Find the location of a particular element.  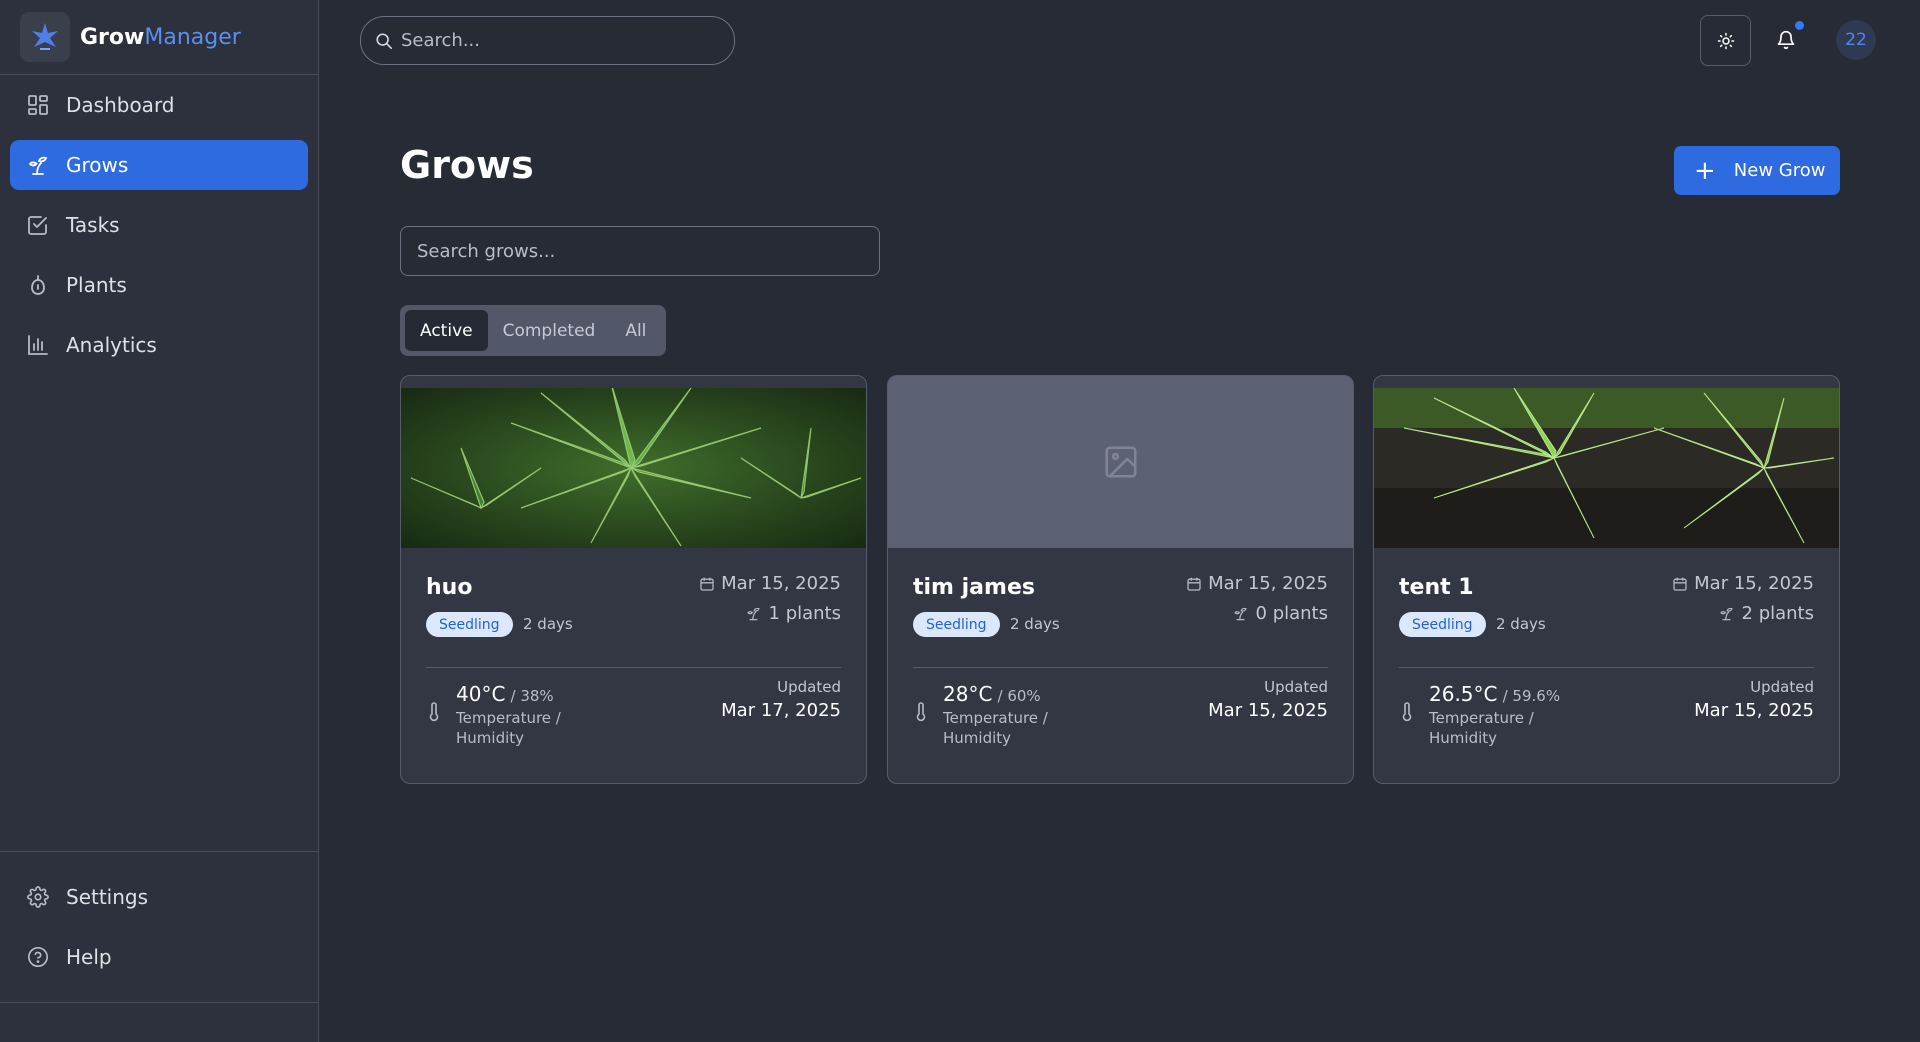

sidebar-item-dashboard: Dashboard is located at coordinates (159, 105).